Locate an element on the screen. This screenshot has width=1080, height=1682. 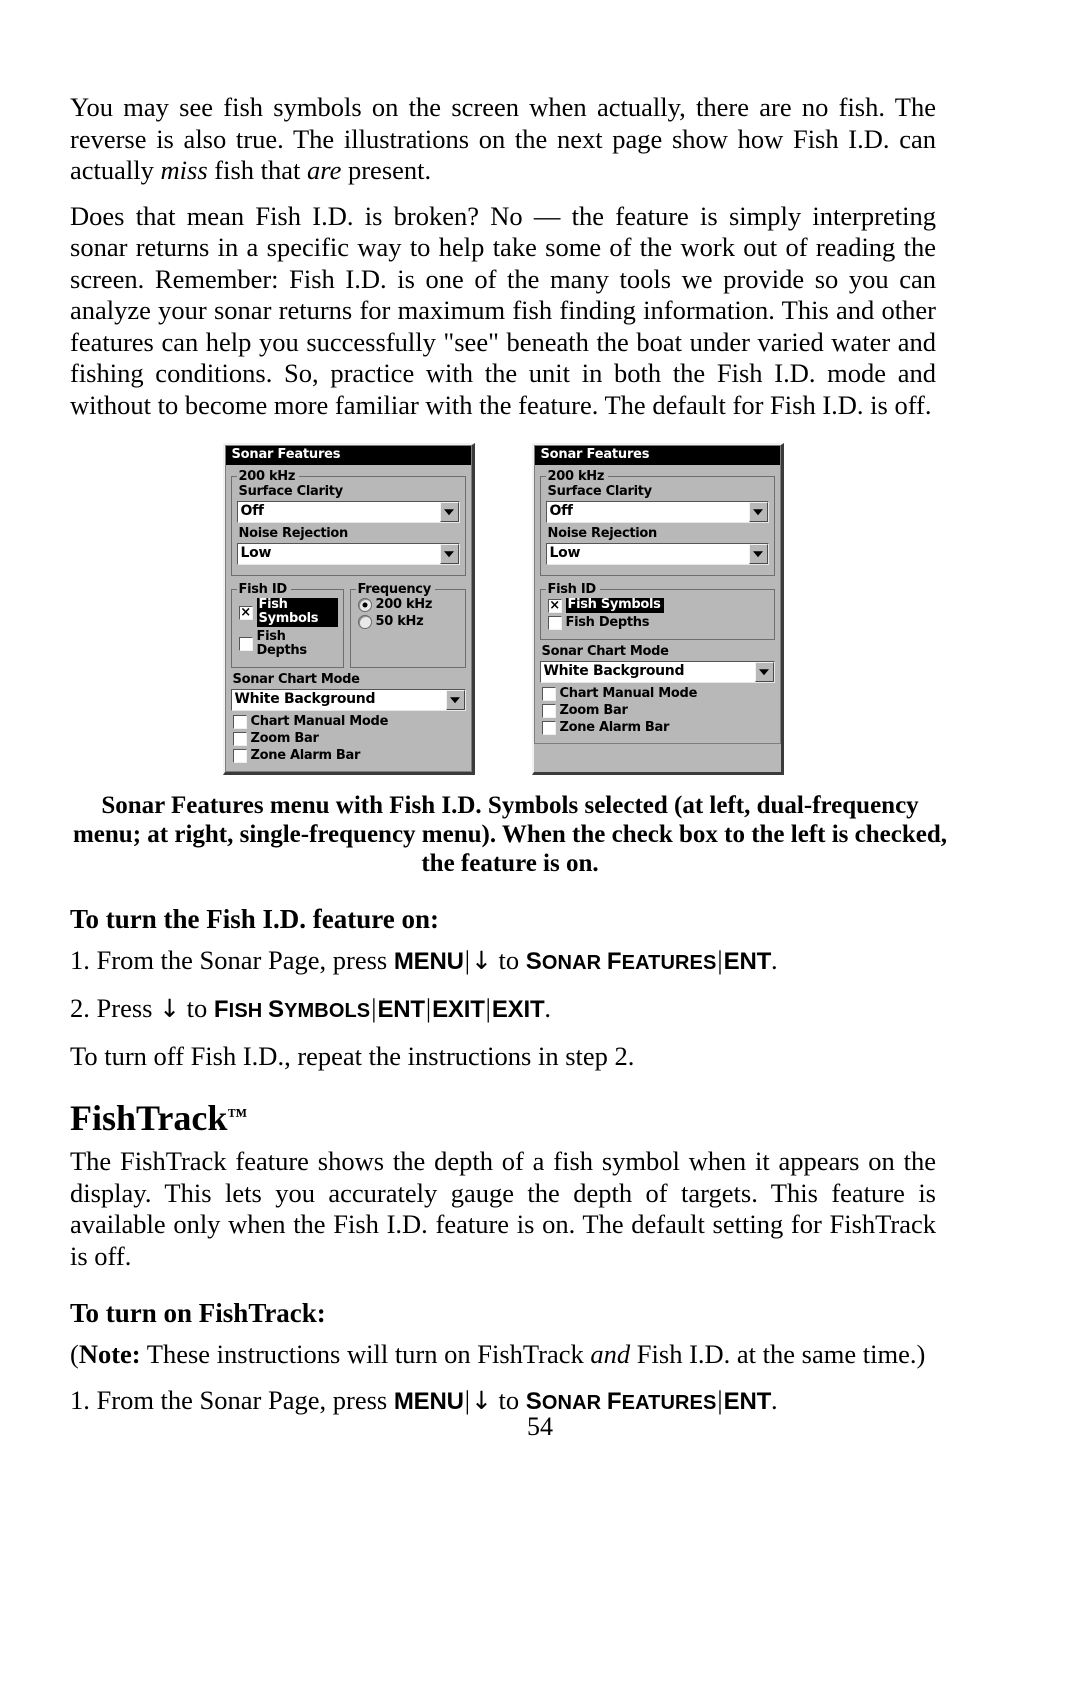
ft-step1-number: 1. is located at coordinates (83, 1399).